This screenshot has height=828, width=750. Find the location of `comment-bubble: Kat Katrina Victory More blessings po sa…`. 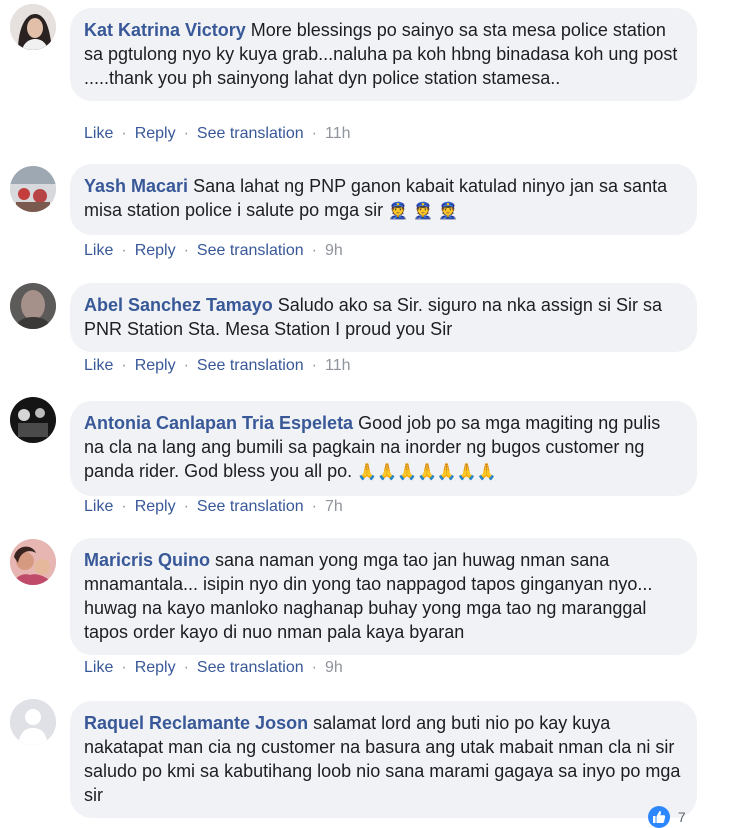

comment-bubble: Kat Katrina Victory More blessings po sa… is located at coordinates (383, 54).